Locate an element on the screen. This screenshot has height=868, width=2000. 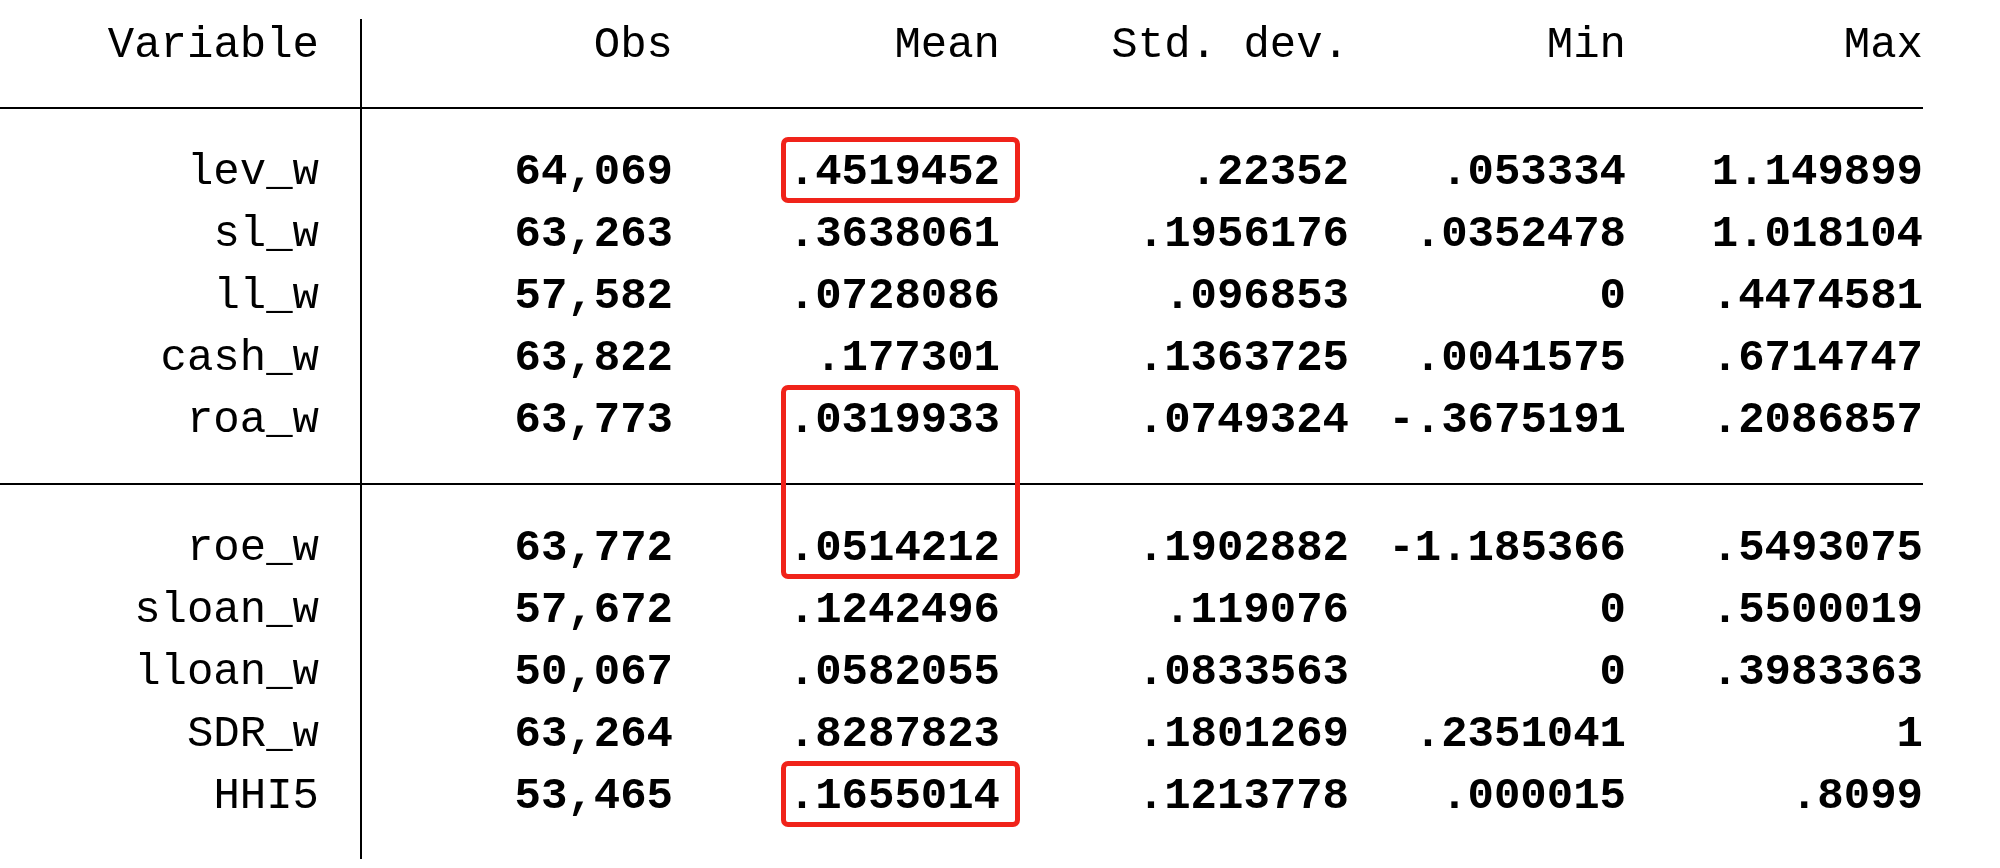
table-cell: 63,264 is located at coordinates (593, 734).